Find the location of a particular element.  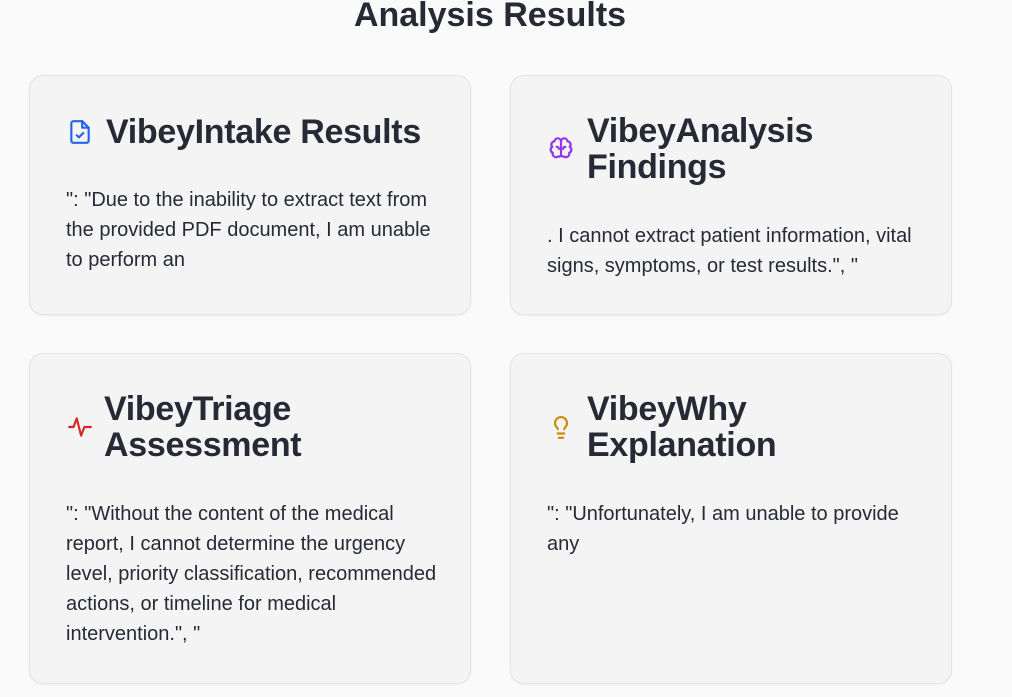

card-header: VibeyAnalysis Findings is located at coordinates (739, 149).